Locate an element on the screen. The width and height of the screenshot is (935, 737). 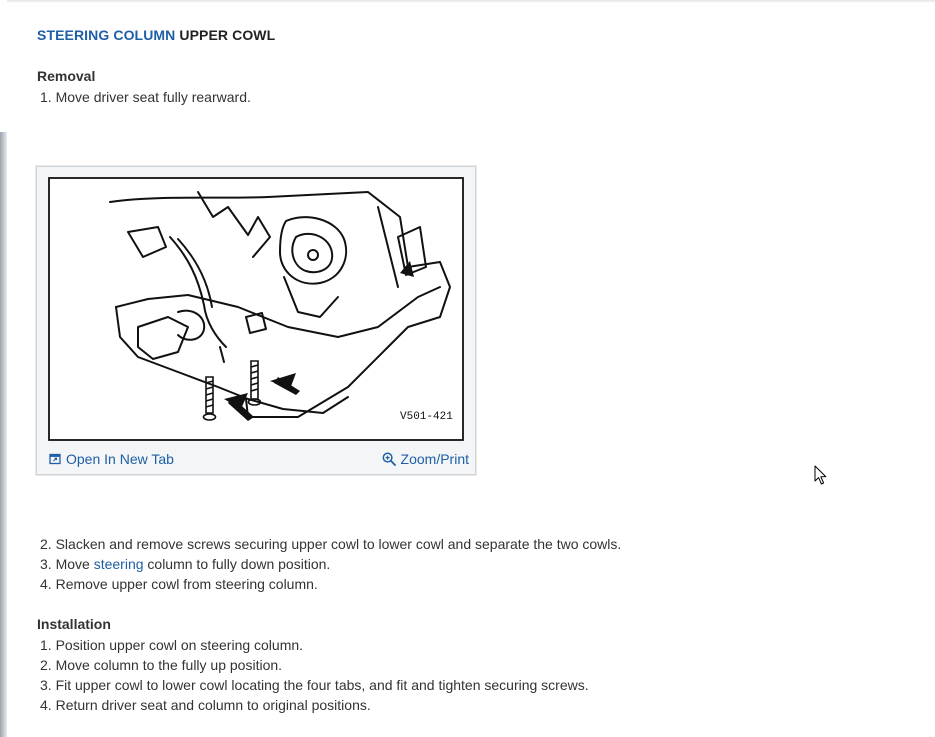
step-text: Move column to the fully up position. is located at coordinates (169, 665).